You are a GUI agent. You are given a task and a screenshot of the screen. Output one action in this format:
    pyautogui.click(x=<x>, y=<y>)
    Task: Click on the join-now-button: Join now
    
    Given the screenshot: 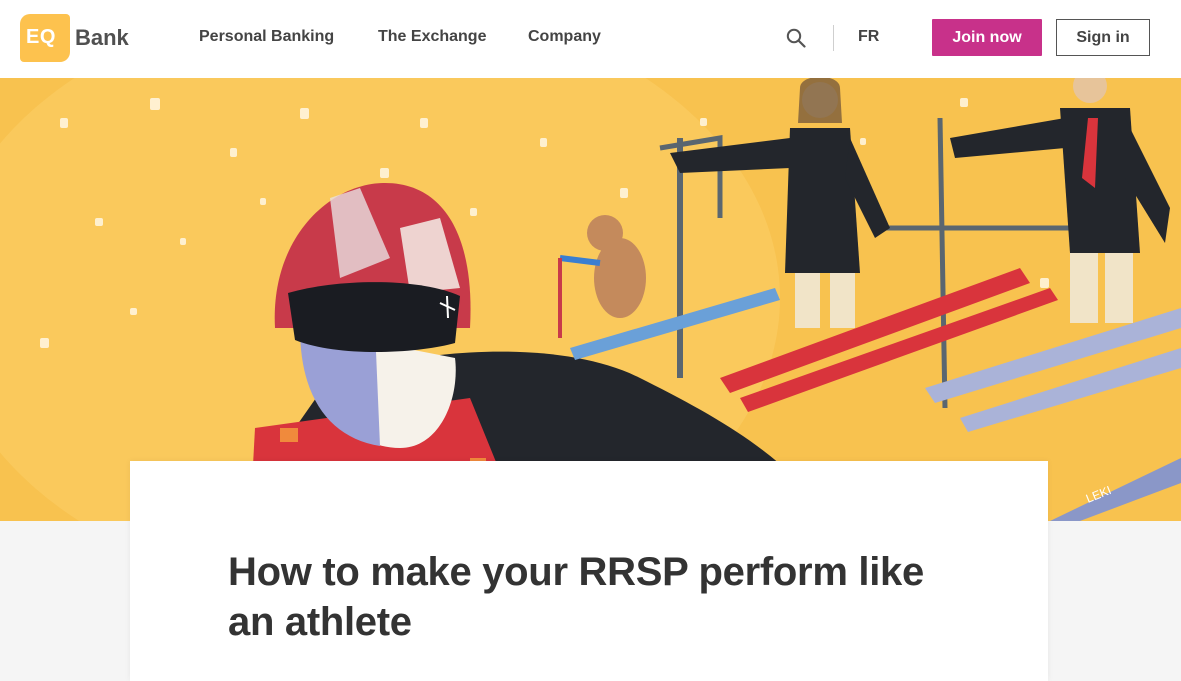 What is the action you would take?
    pyautogui.click(x=987, y=37)
    